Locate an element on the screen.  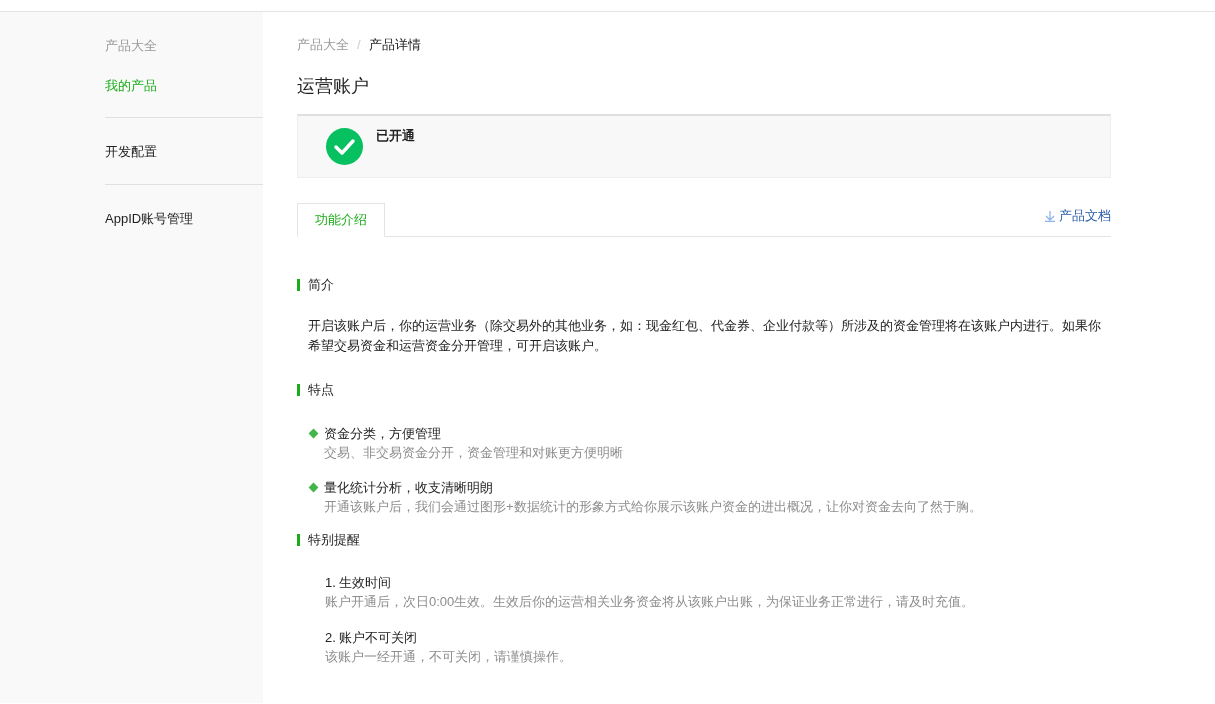
section-heading: 简介 is located at coordinates (321, 285).